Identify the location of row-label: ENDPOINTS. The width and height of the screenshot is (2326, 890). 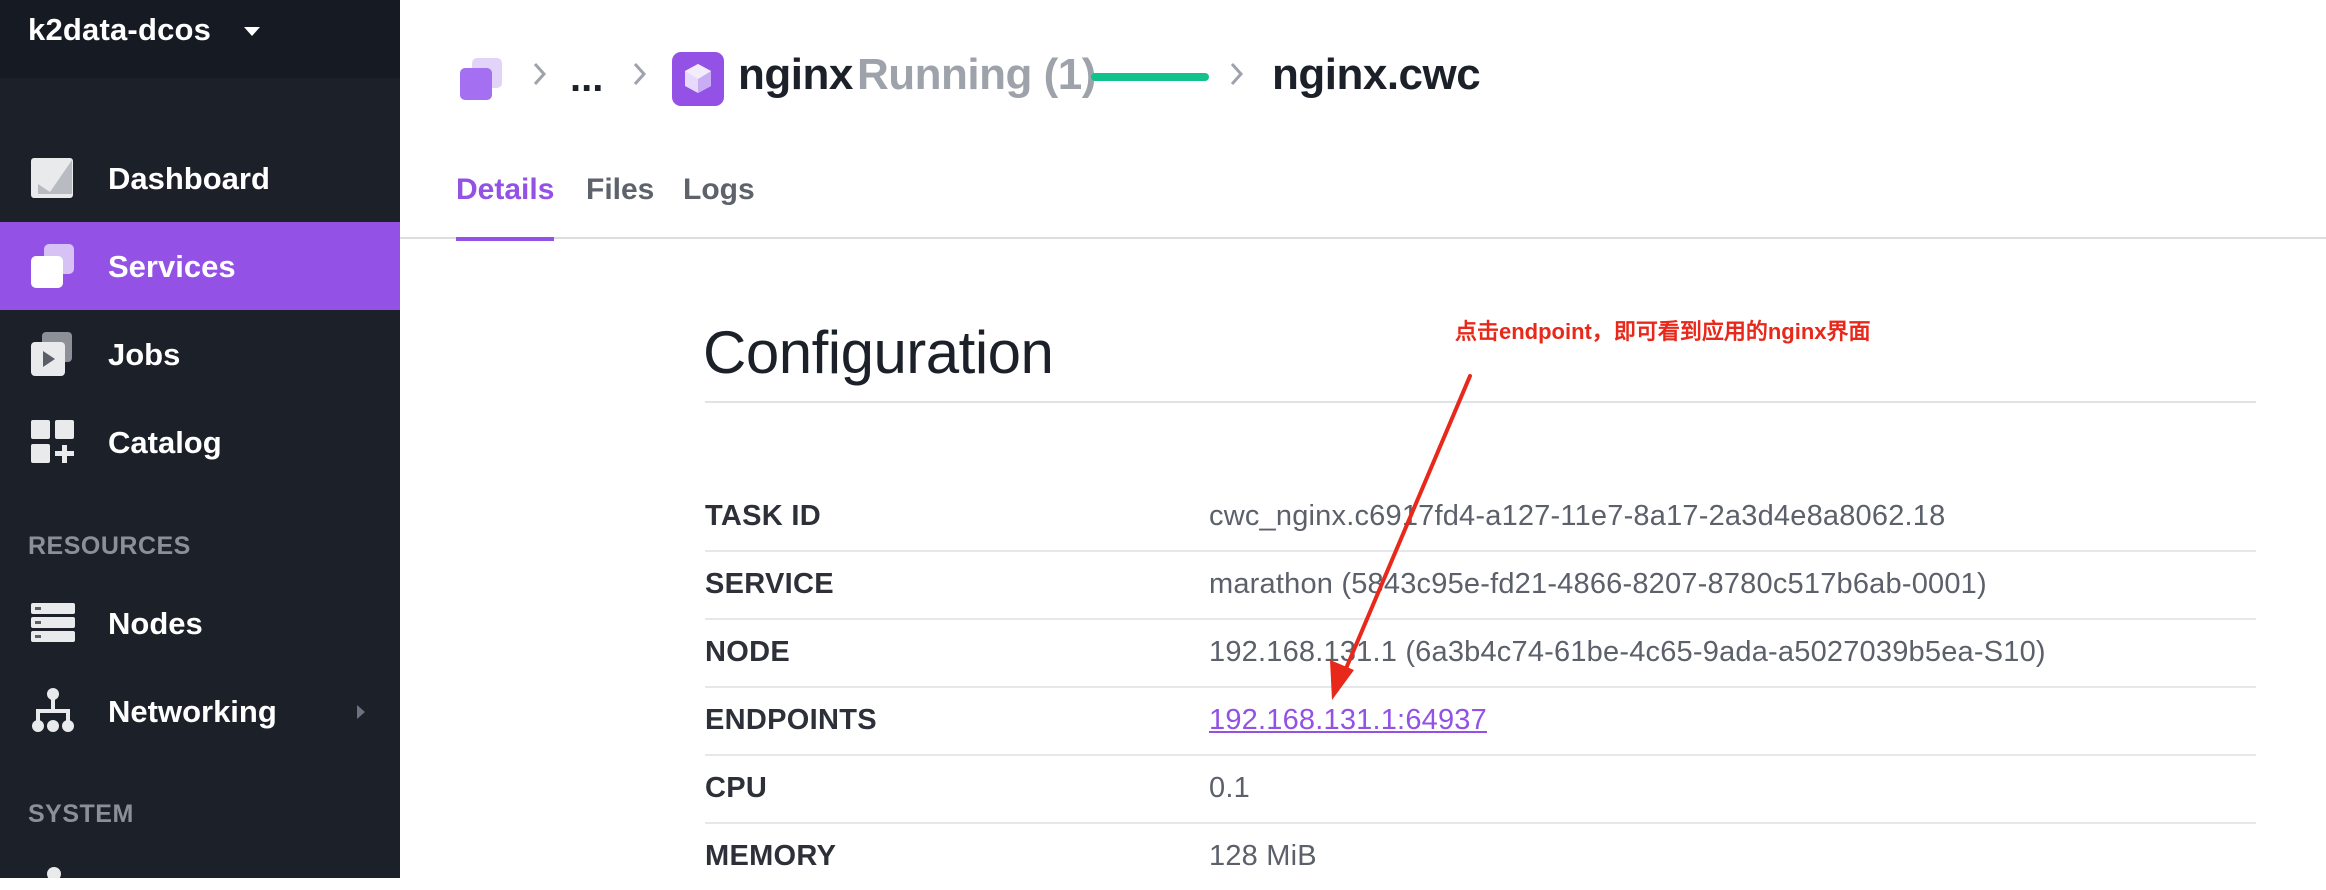
(791, 720).